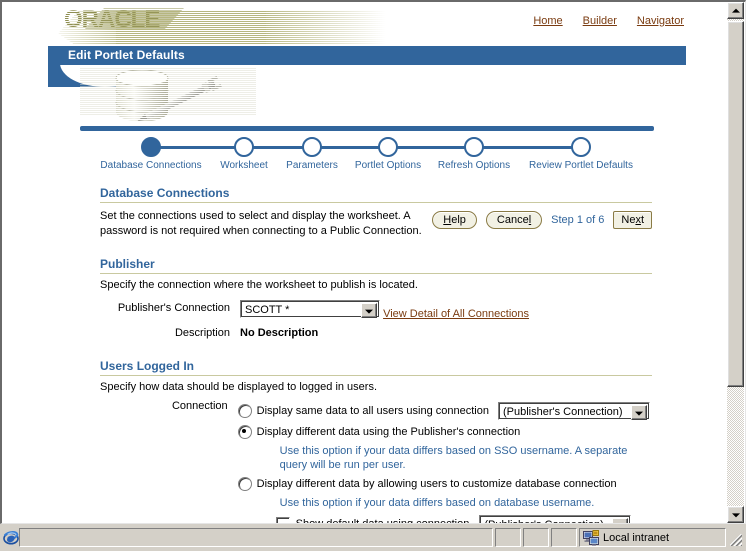 This screenshot has height=551, width=746. Describe the element at coordinates (124, 19) in the screenshot. I see `oracle-wordmark-logo: ORACLE` at that location.